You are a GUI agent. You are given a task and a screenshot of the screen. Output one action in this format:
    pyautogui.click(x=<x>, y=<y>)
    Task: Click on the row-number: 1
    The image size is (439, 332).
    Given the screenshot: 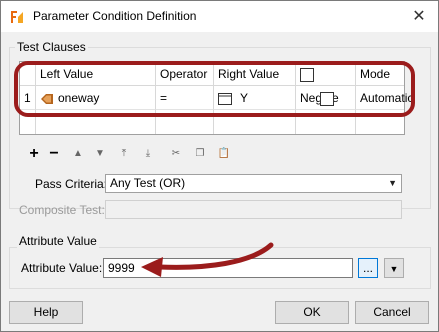 What is the action you would take?
    pyautogui.click(x=28, y=98)
    